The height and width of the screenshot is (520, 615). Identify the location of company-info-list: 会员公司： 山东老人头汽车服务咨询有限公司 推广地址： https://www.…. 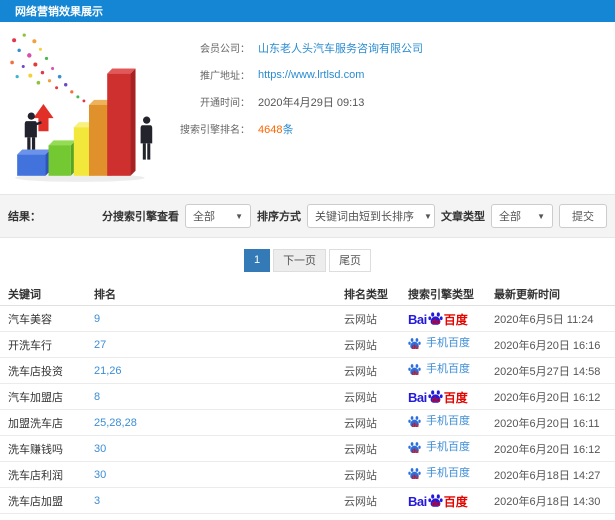
(389, 88).